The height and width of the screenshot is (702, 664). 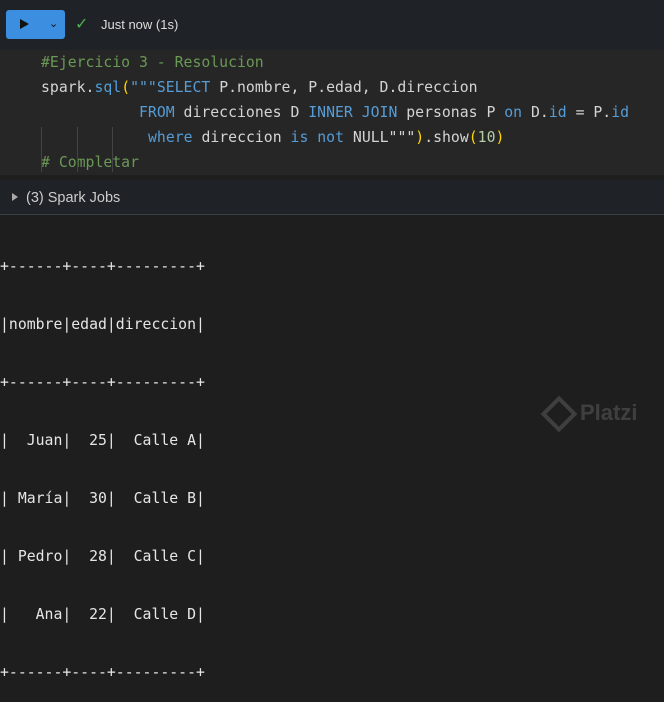 I want to click on platzi-watermark: Platzi, so click(x=589, y=414).